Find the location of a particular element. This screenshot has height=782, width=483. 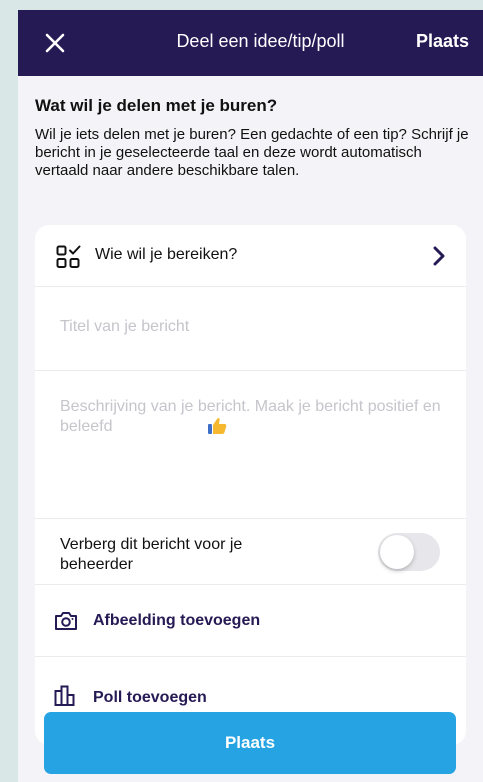

hide-from-admin-toggle is located at coordinates (409, 552).